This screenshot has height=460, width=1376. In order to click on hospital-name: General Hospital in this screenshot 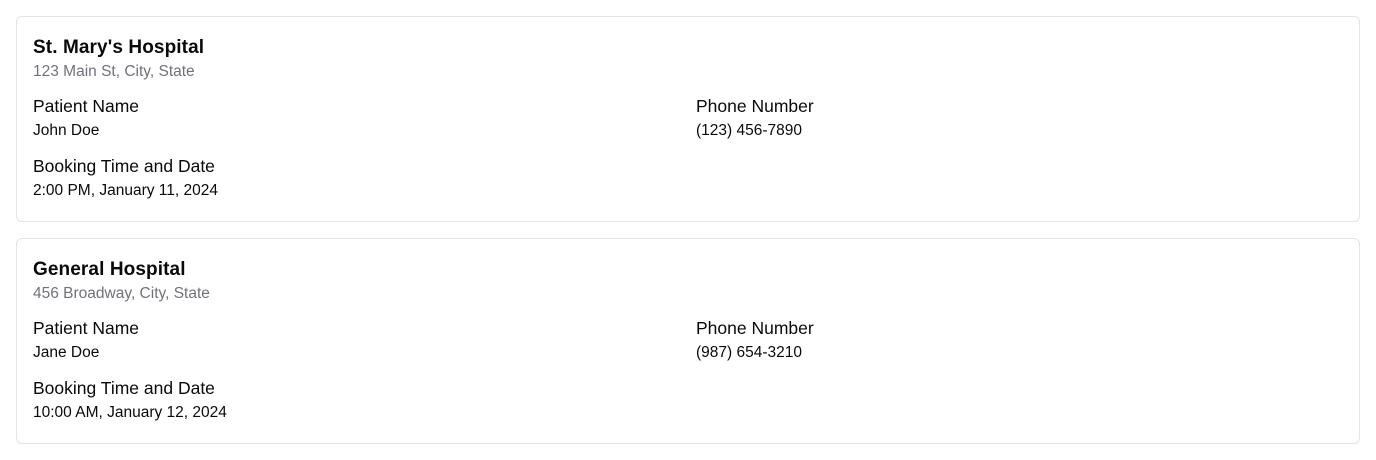, I will do `click(109, 269)`.